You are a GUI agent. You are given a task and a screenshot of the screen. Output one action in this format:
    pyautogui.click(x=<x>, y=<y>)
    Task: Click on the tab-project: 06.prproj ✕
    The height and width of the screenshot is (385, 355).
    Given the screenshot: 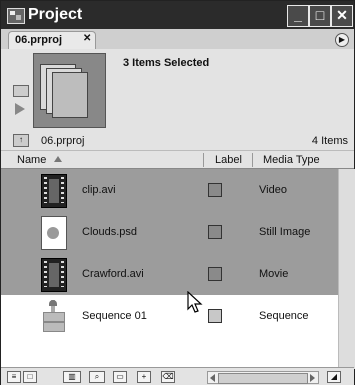 What is the action you would take?
    pyautogui.click(x=52, y=40)
    